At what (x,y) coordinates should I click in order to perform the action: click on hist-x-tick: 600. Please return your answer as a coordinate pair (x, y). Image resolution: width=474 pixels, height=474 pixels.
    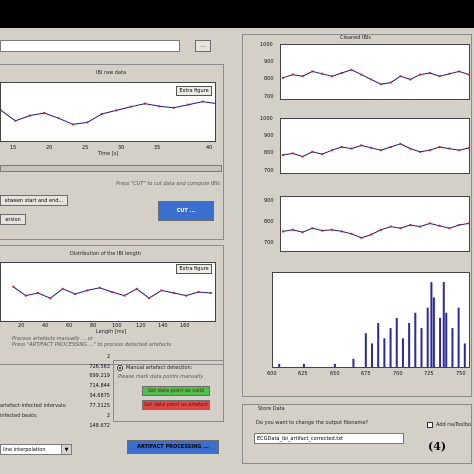
    Looking at the image, I should click on (272, 374).